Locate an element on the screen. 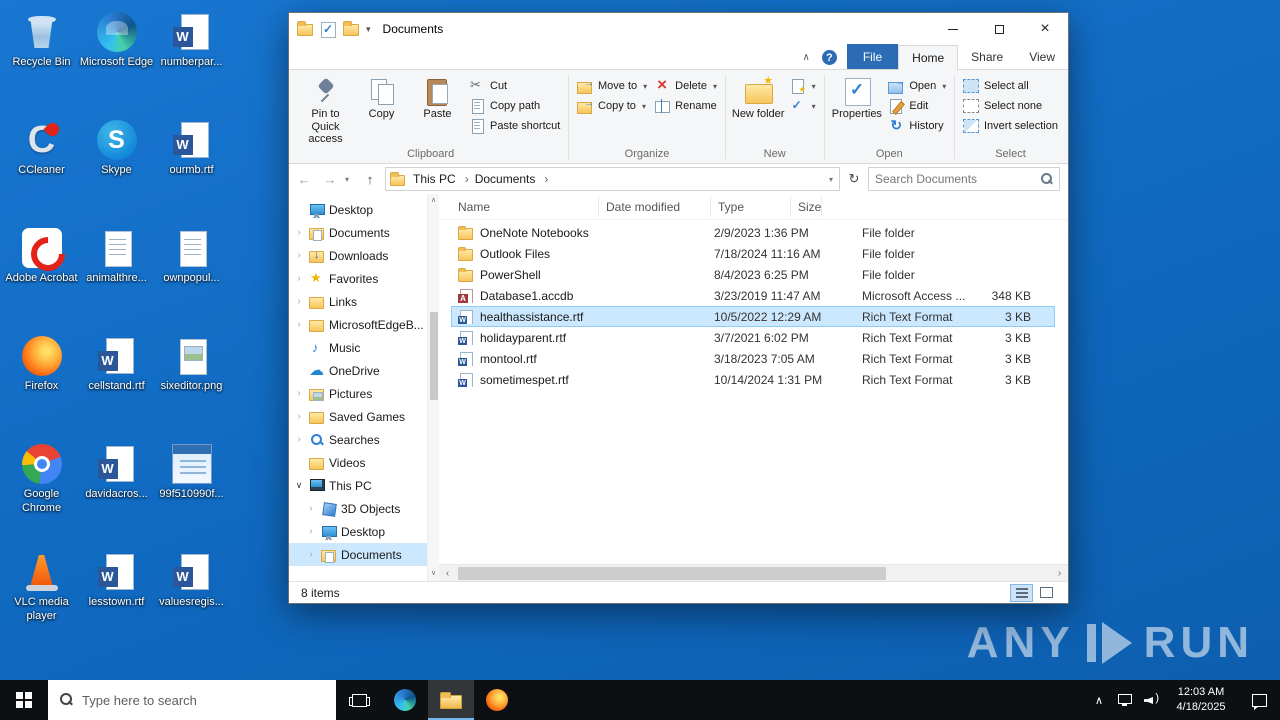 This screenshot has height=720, width=1280. refresh-icon: ↻ is located at coordinates (854, 179).